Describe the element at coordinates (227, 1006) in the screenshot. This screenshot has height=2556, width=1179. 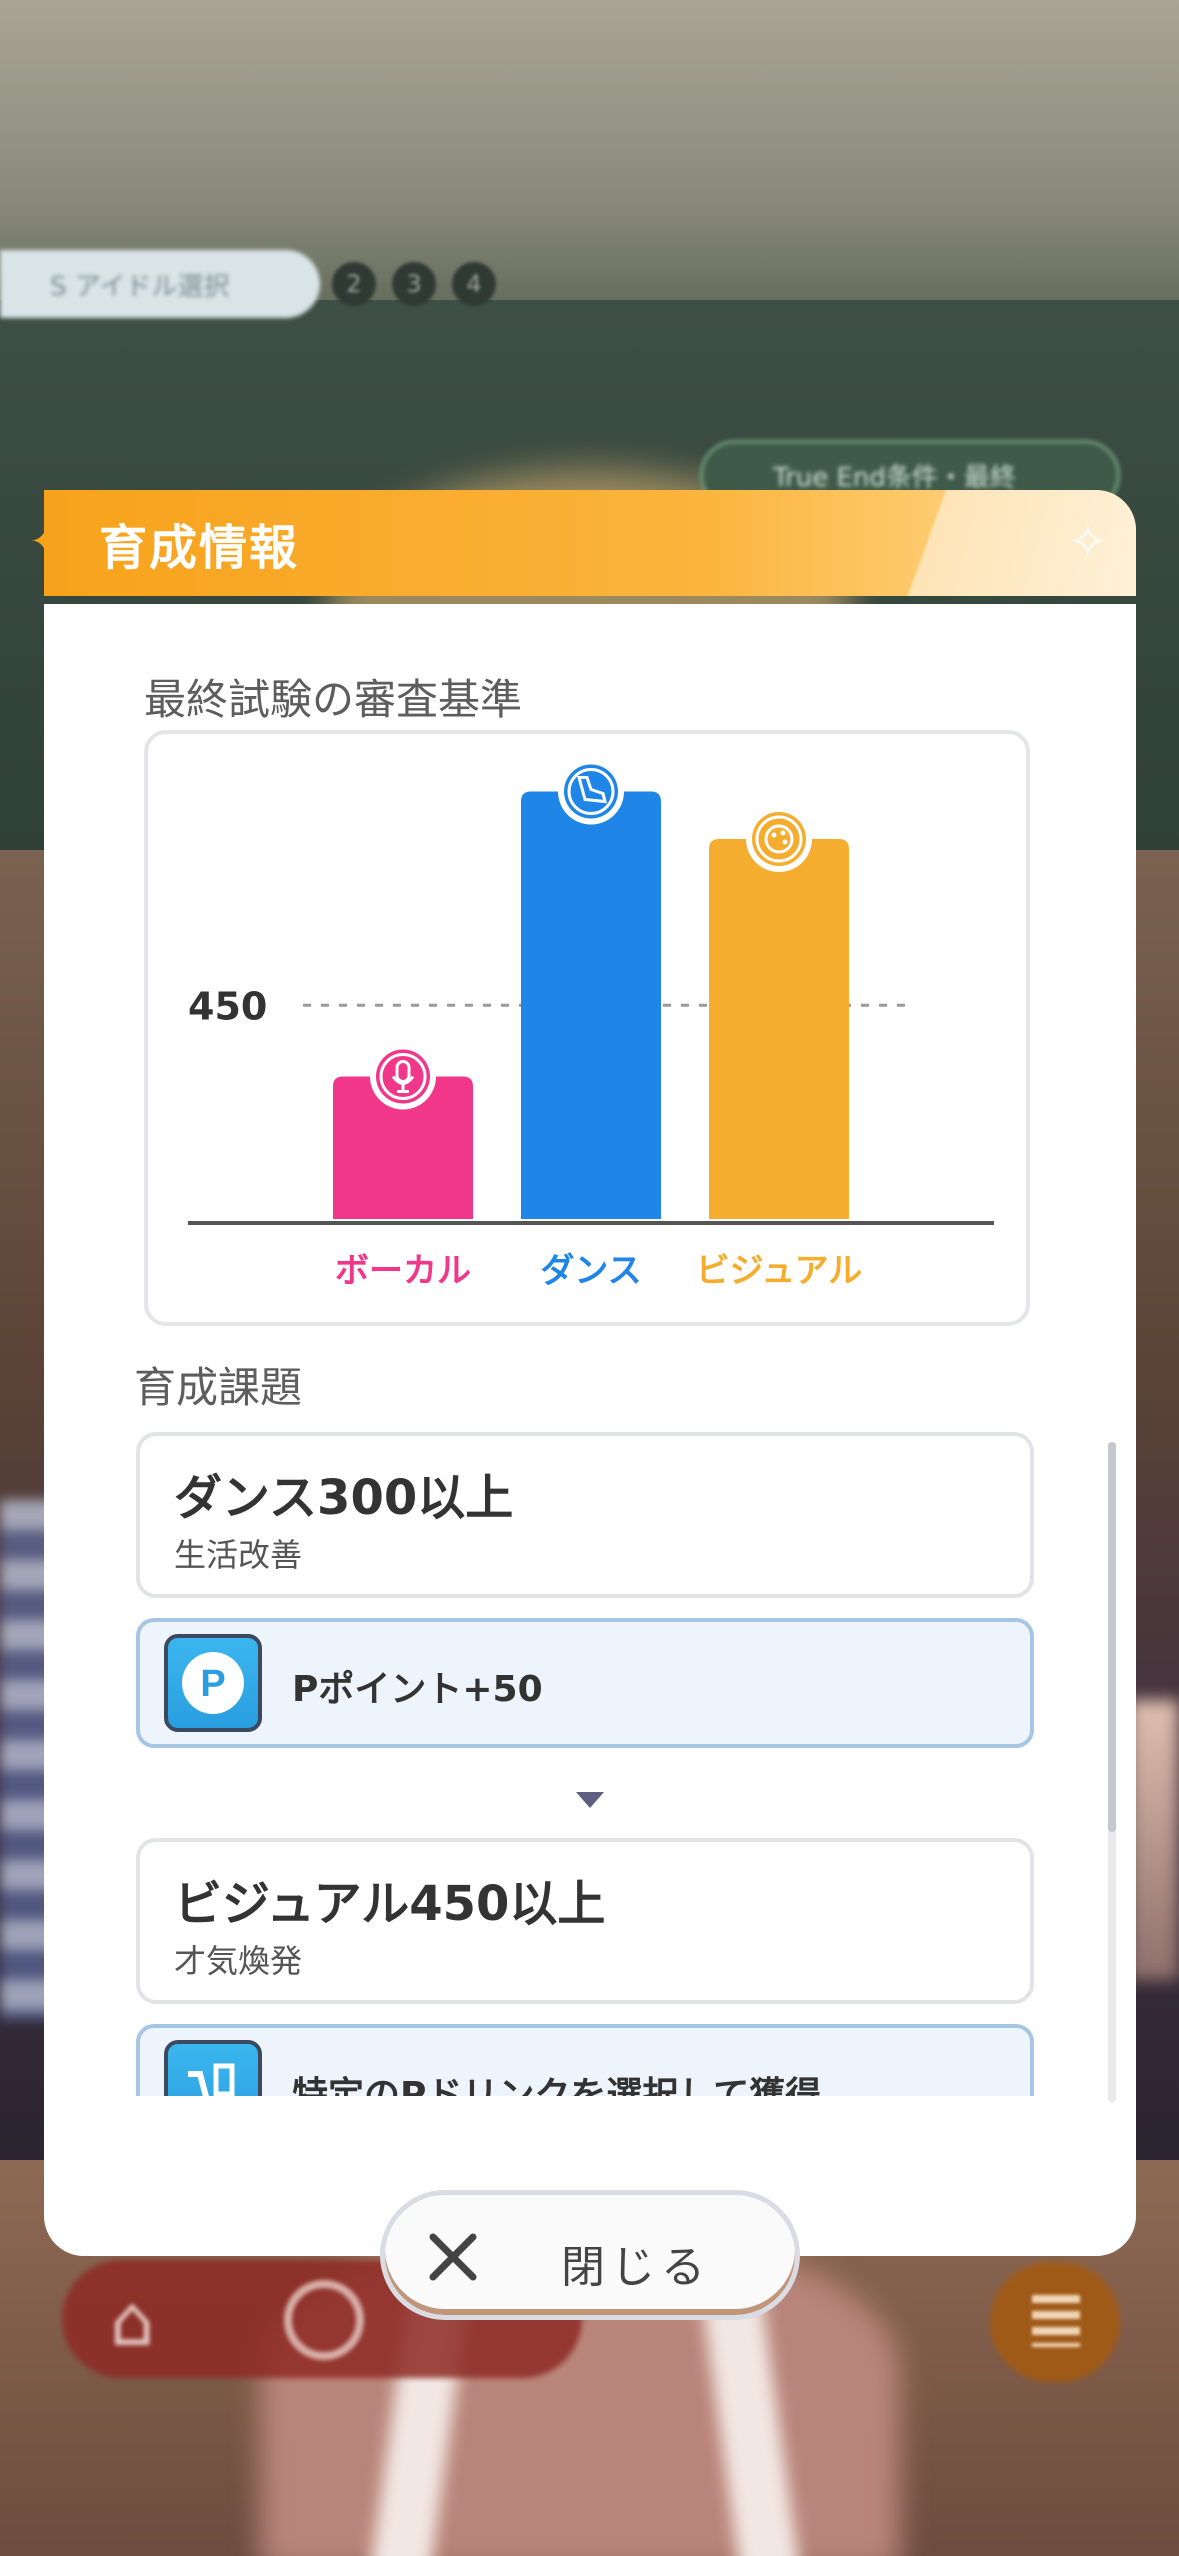
I see `reference-label: 450` at that location.